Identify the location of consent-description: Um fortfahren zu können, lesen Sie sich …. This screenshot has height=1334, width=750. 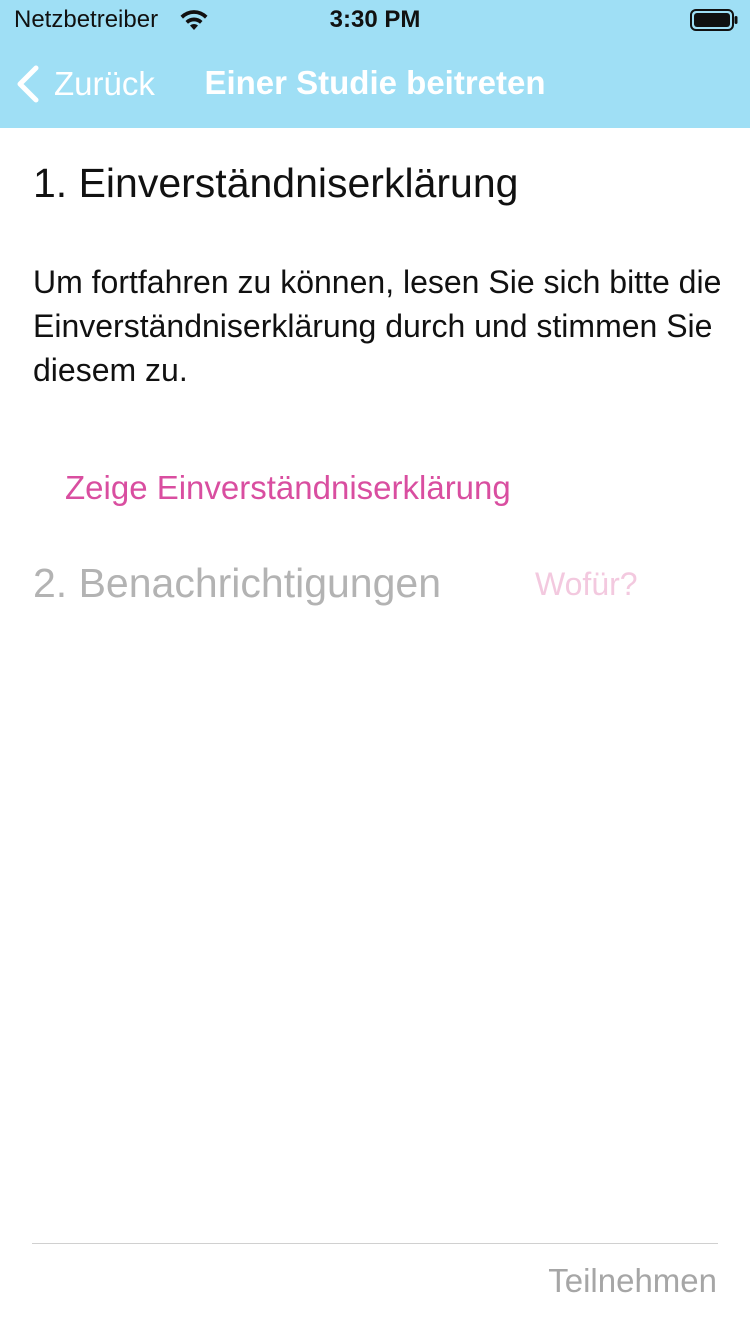
(377, 326).